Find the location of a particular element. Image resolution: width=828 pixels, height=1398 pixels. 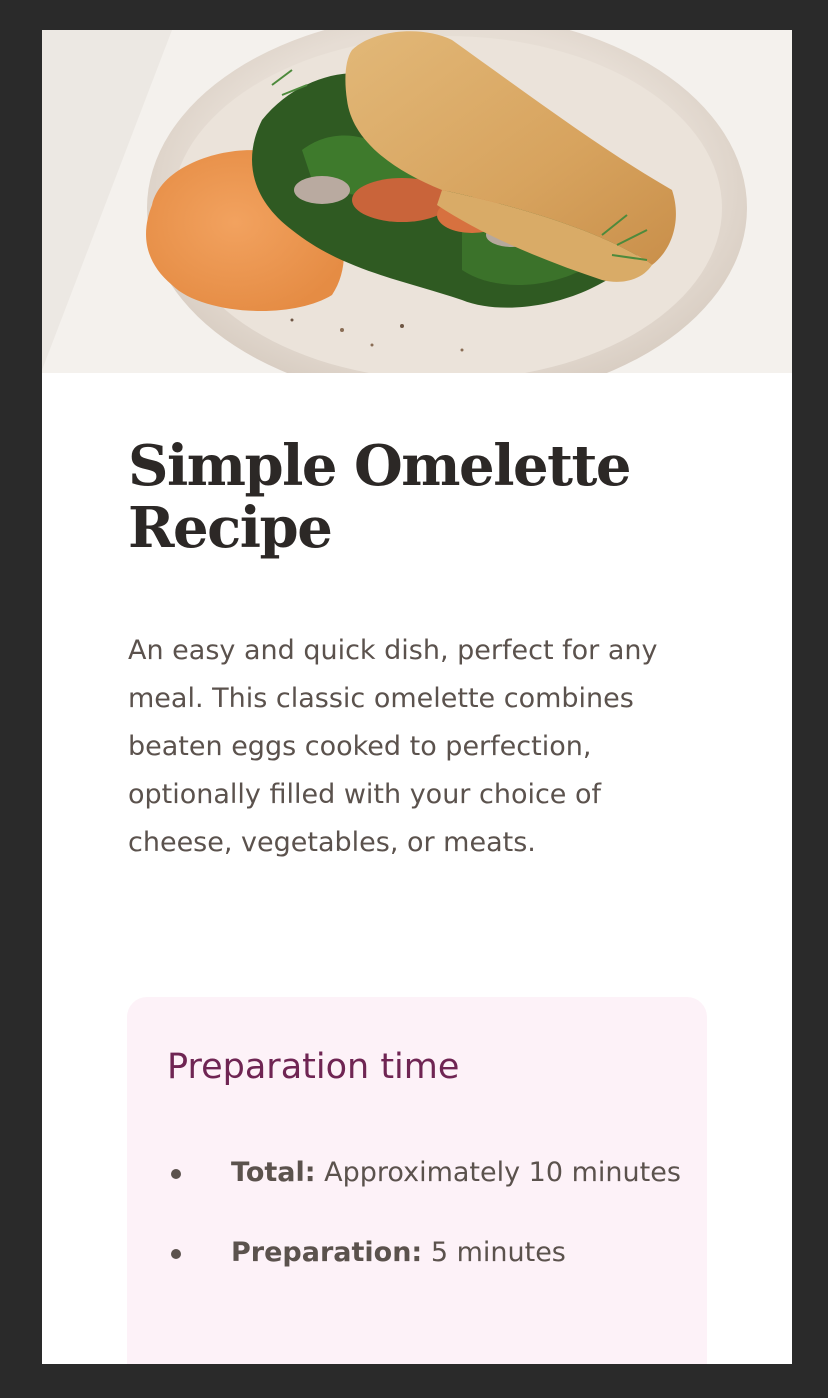

list-item-preparation: Preparation: 5 minutes is located at coordinates (427, 1253).